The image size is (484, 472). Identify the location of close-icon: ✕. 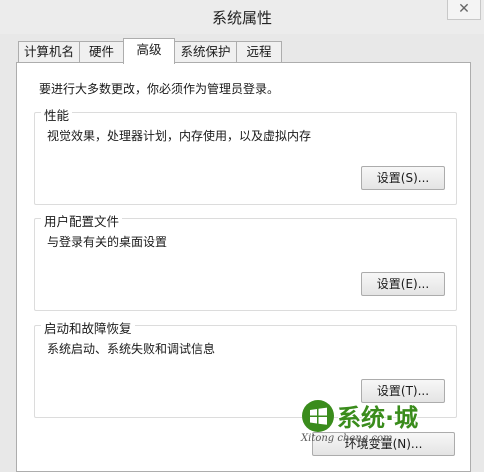
(464, 9).